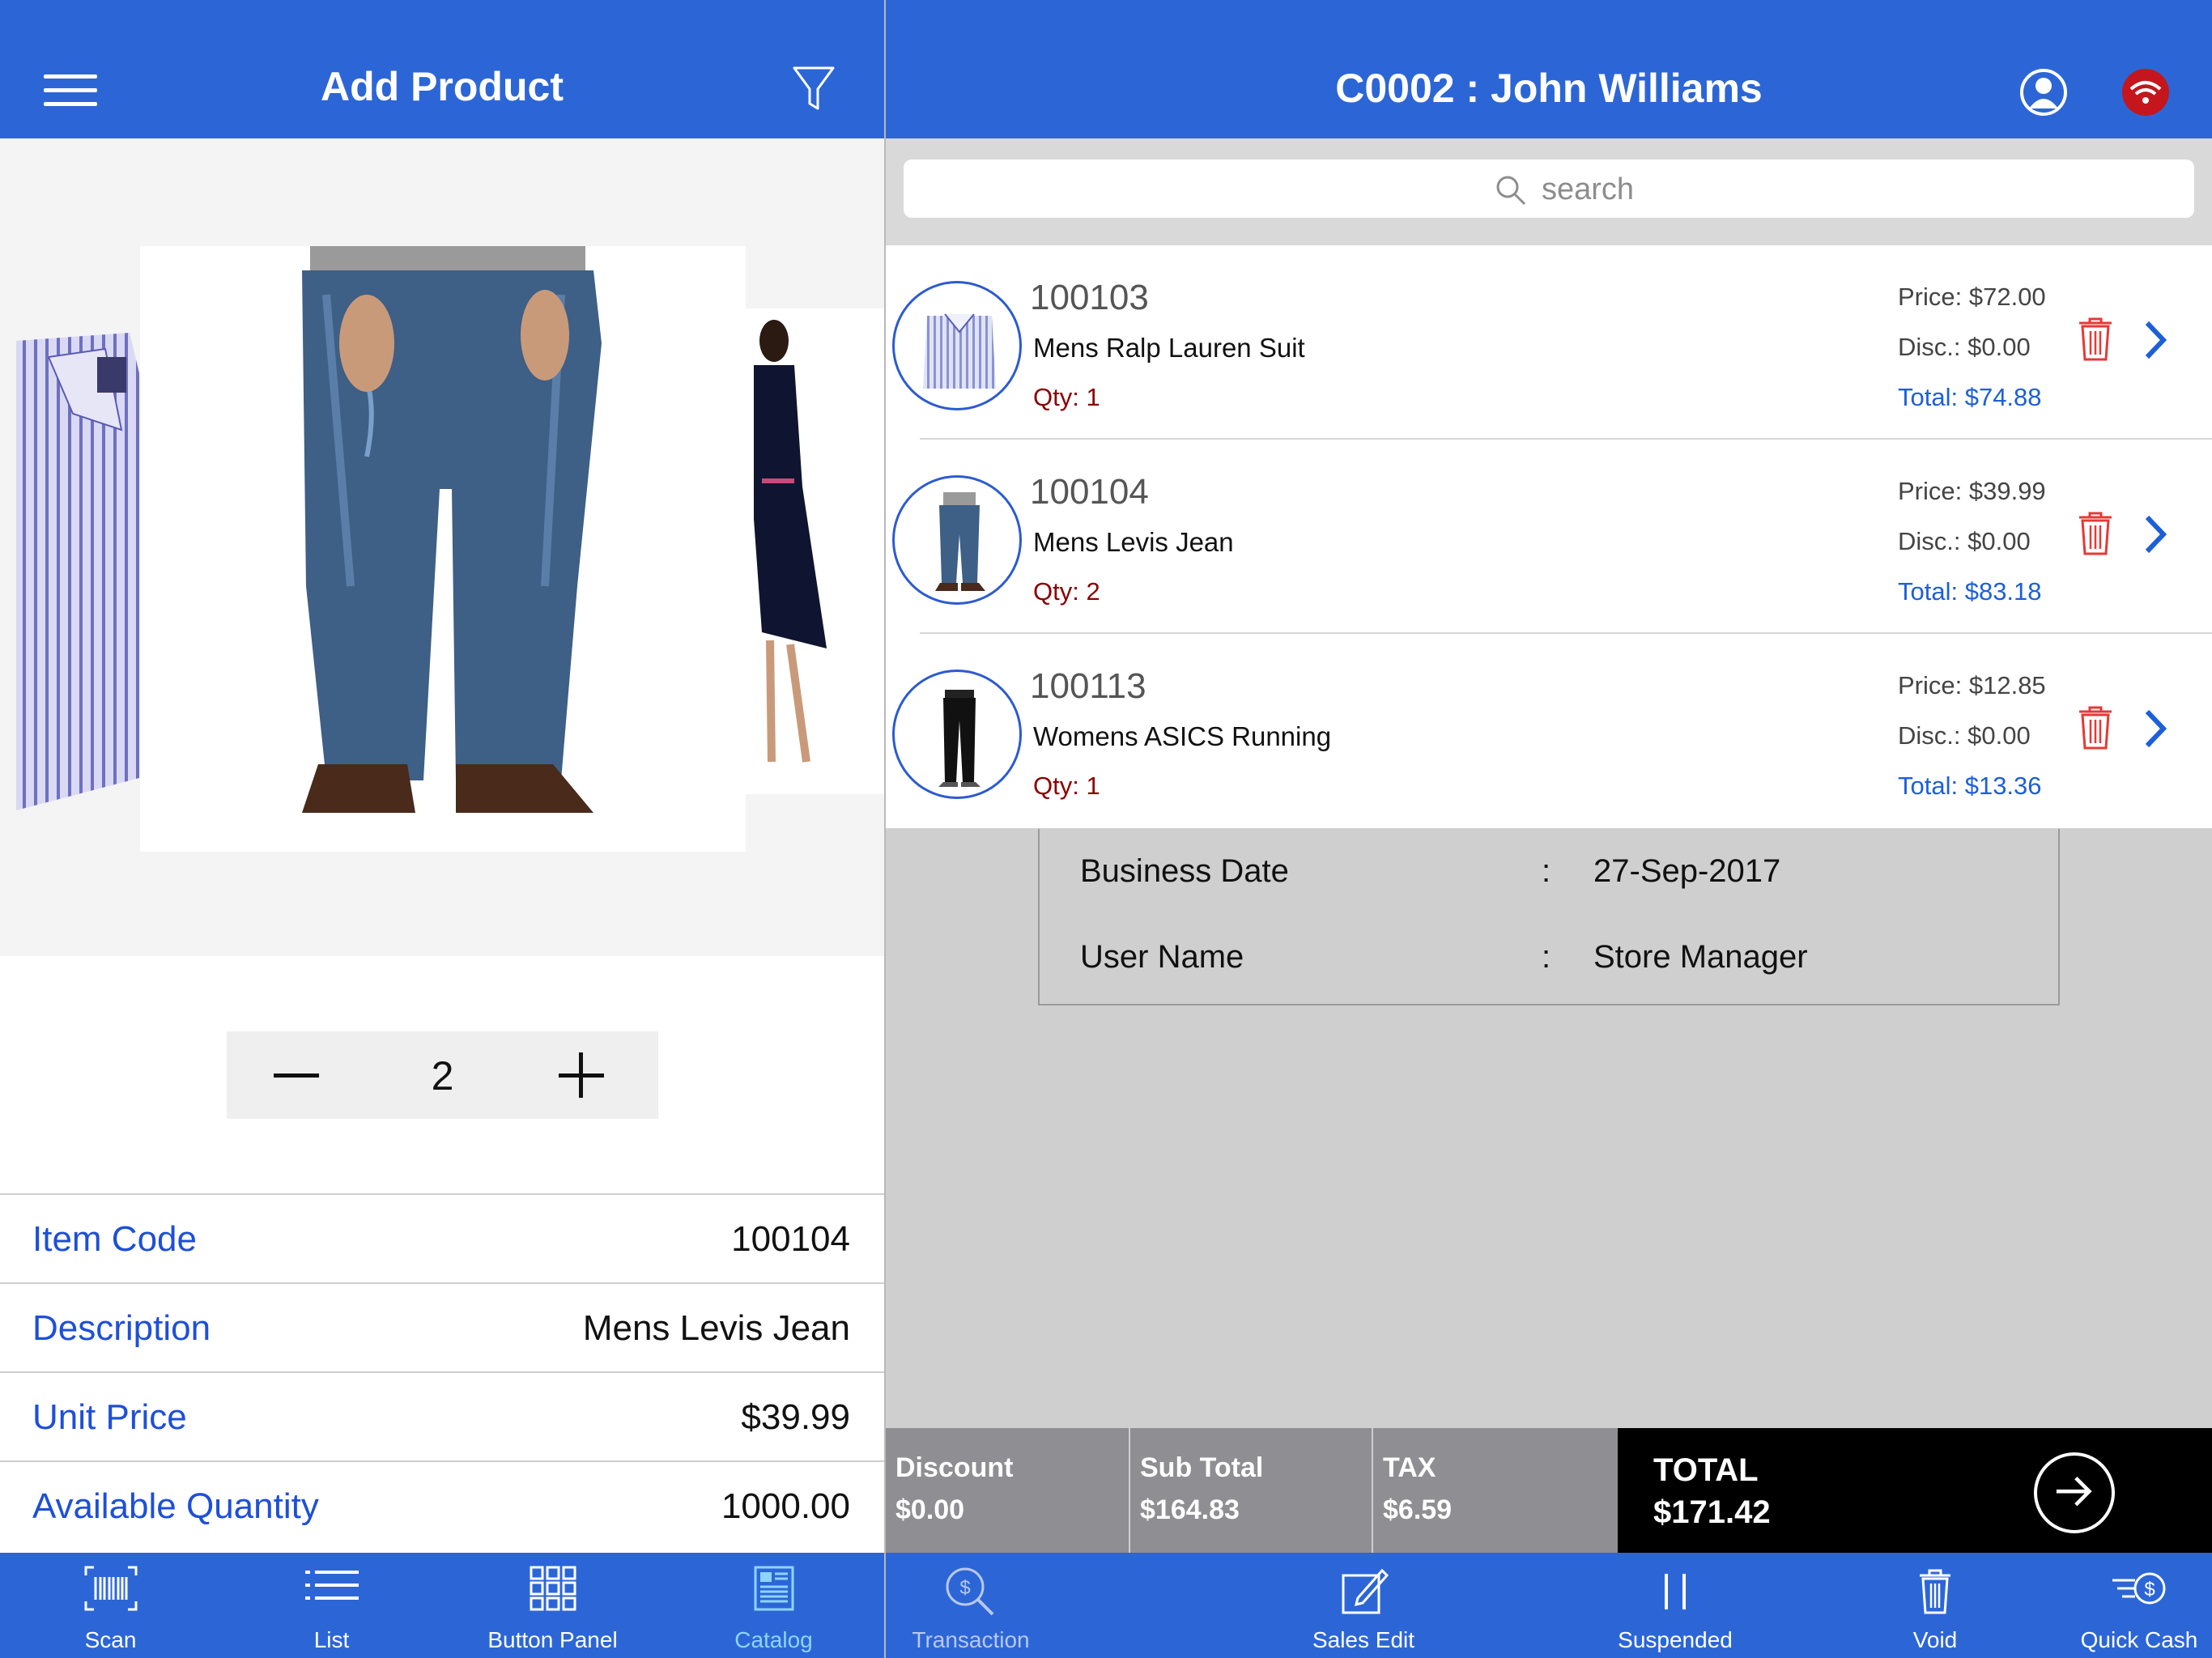 The image size is (2212, 1658). Describe the element at coordinates (1089, 297) in the screenshot. I see `item-code: 100103` at that location.